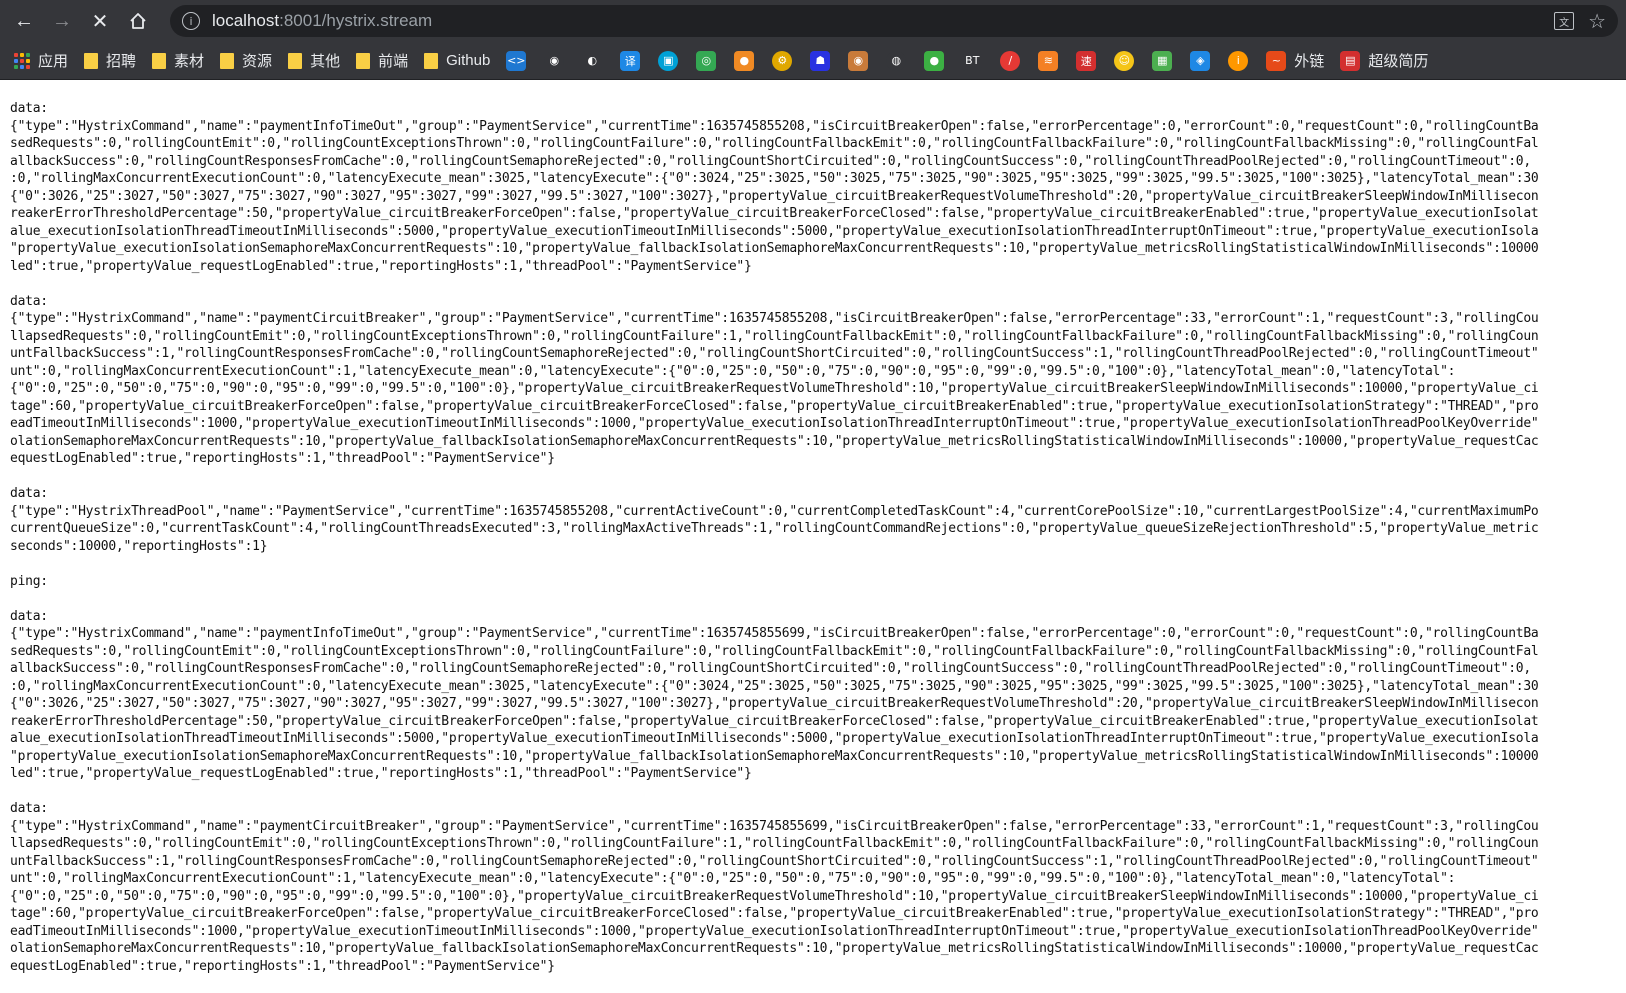 This screenshot has width=1626, height=993. What do you see at coordinates (121, 61) in the screenshot?
I see `bookmark-label: 招聘` at bounding box center [121, 61].